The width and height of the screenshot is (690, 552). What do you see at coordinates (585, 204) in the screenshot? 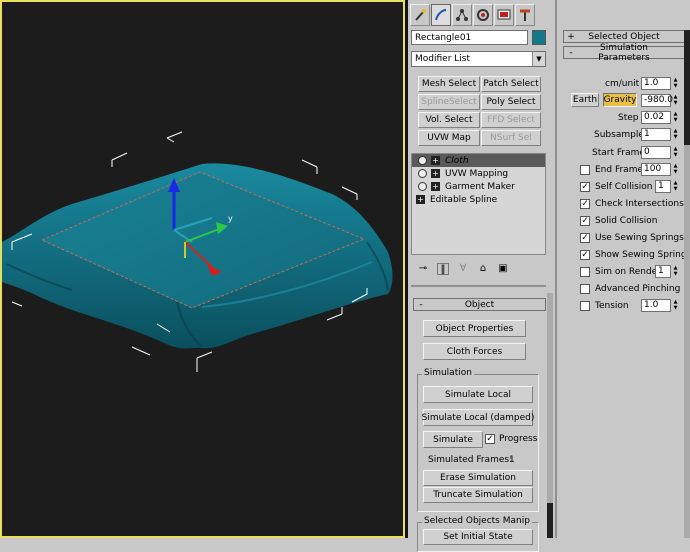
I see `check-intersections-checkbox: ✓` at bounding box center [585, 204].